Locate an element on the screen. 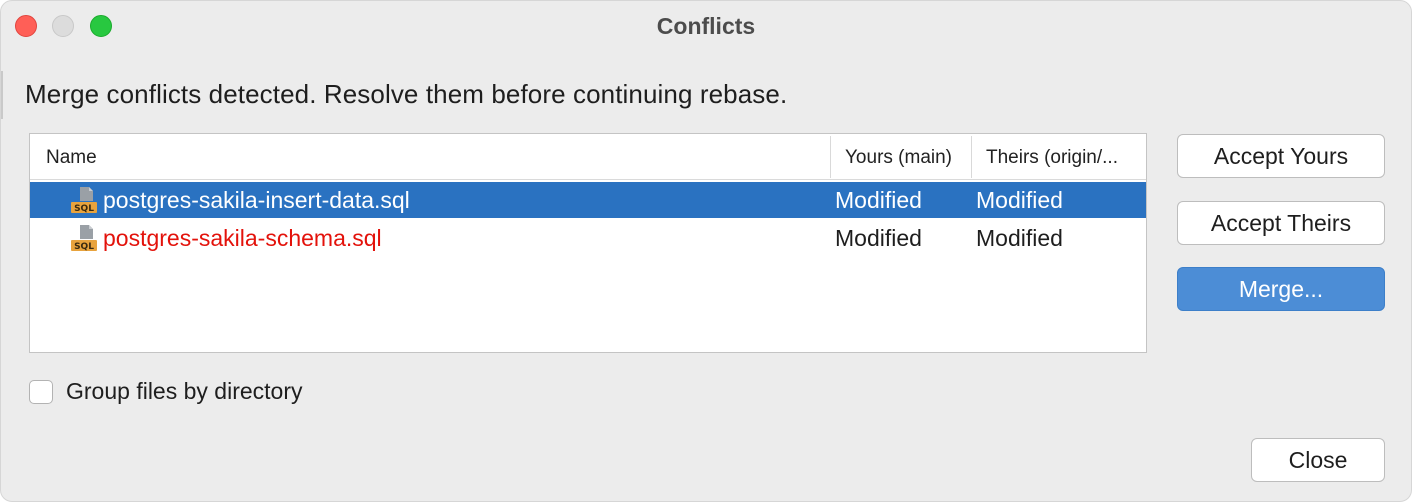 Image resolution: width=1412 pixels, height=502 pixels. column-header-yours: Yours (main) is located at coordinates (898, 158).